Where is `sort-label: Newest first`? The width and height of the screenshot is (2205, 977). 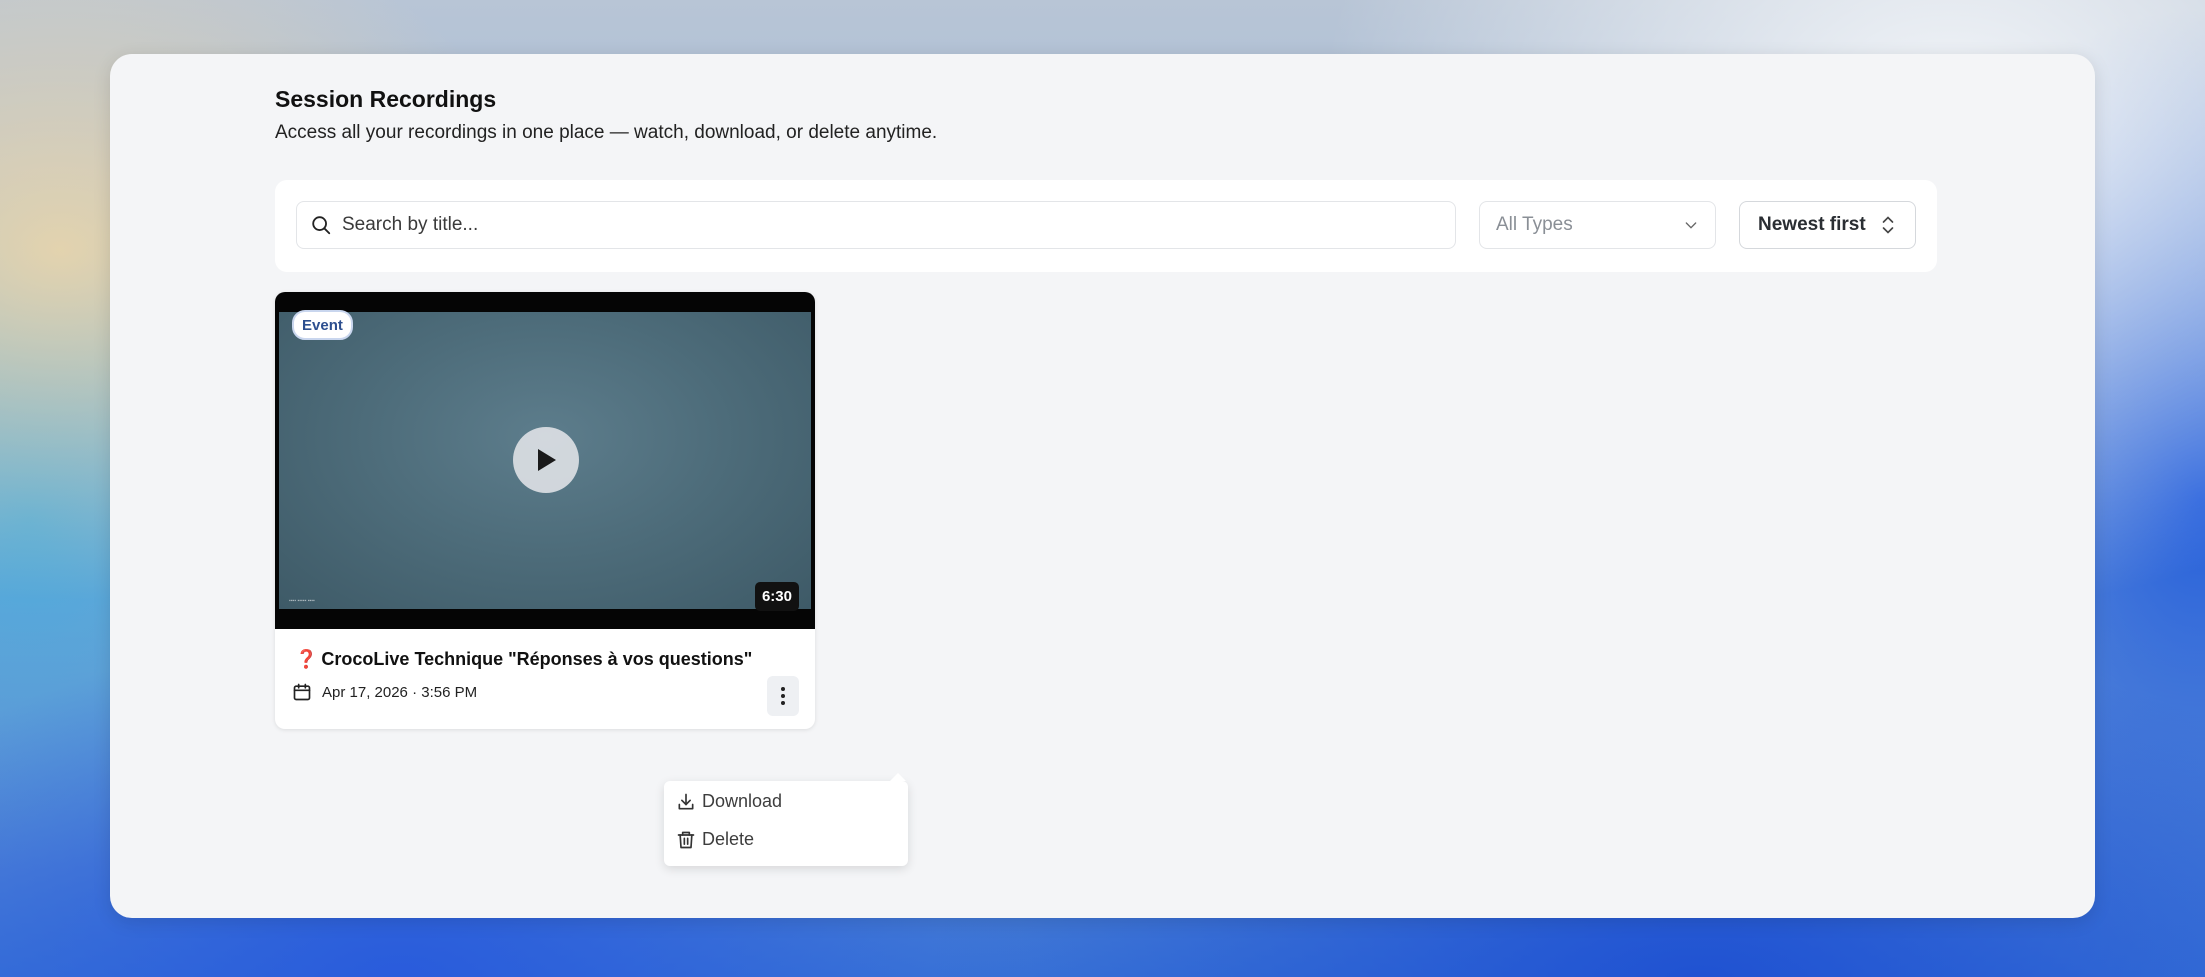 sort-label: Newest first is located at coordinates (1812, 224).